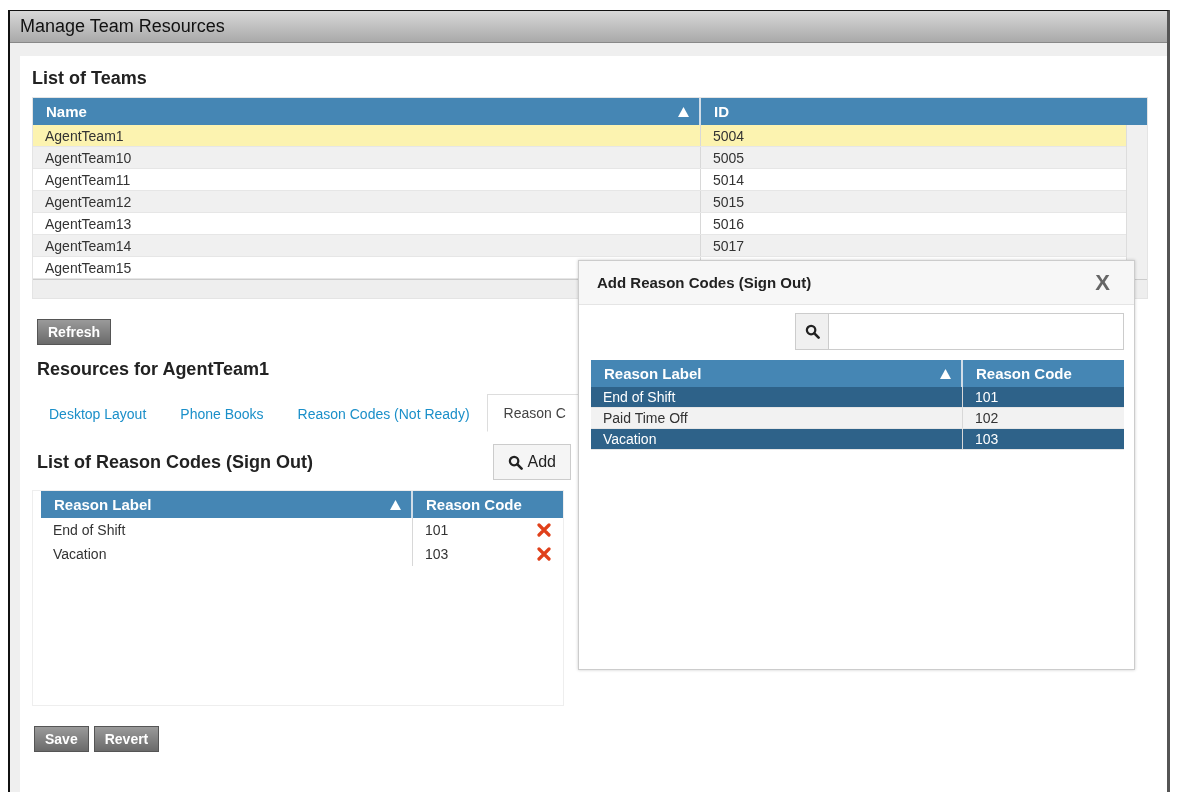  Describe the element at coordinates (153, 369) in the screenshot. I see `section-title: Resources for AgentTeam1` at that location.